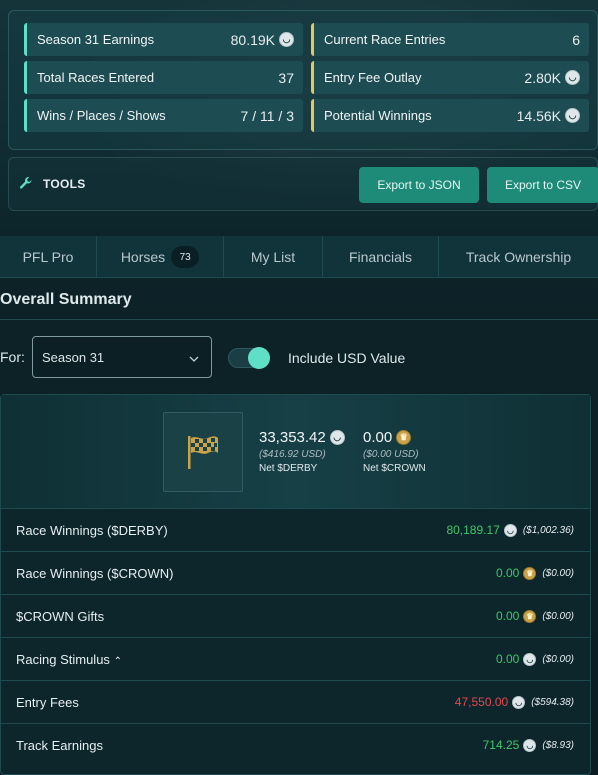 This screenshot has height=775, width=598. I want to click on stat-value: 37, so click(286, 77).